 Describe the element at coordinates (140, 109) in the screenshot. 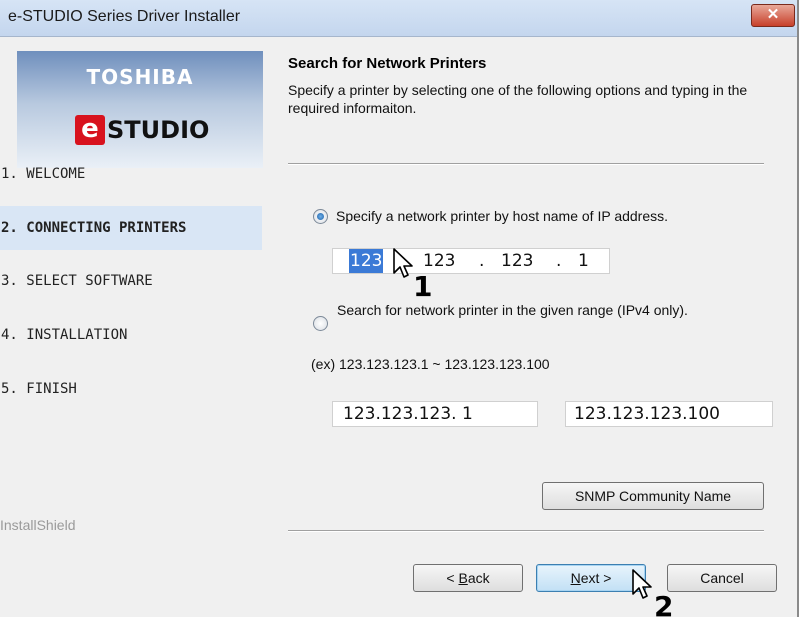

I see `brand-logo: TOSHIBA e STUDIO` at that location.